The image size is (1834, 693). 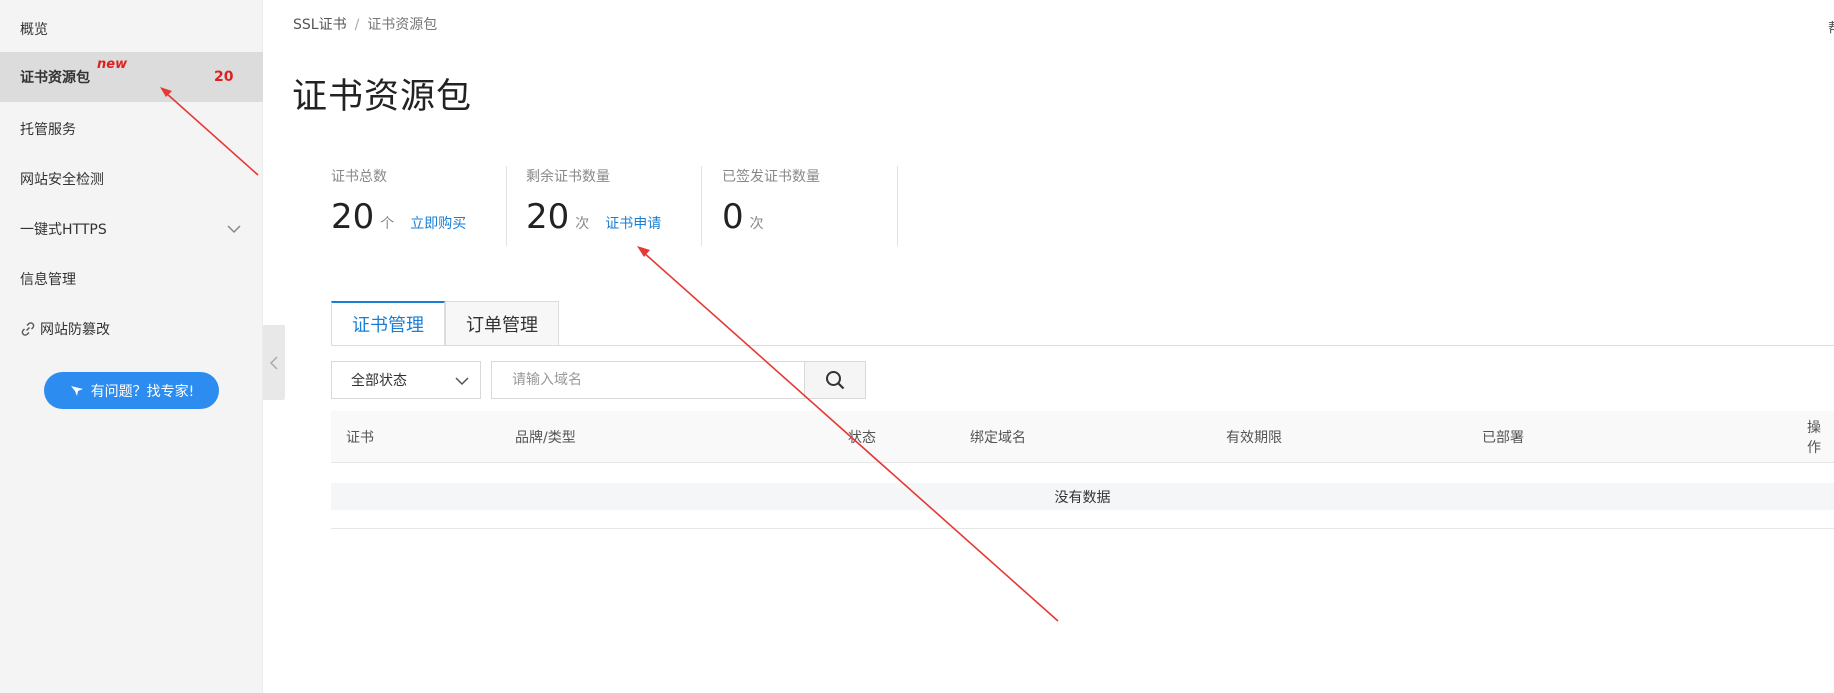 What do you see at coordinates (359, 177) in the screenshot?
I see `stat-label: 证书总数` at bounding box center [359, 177].